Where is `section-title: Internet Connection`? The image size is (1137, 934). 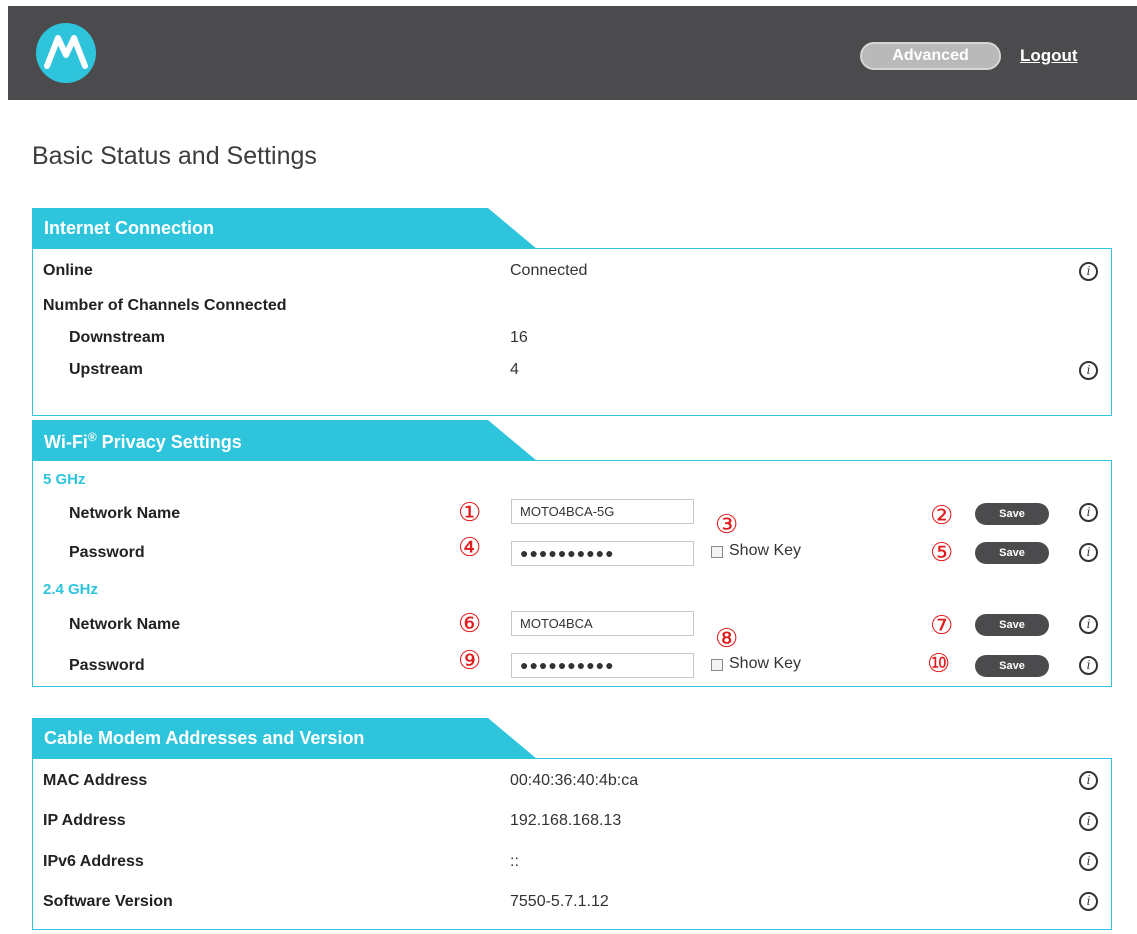 section-title: Internet Connection is located at coordinates (129, 228).